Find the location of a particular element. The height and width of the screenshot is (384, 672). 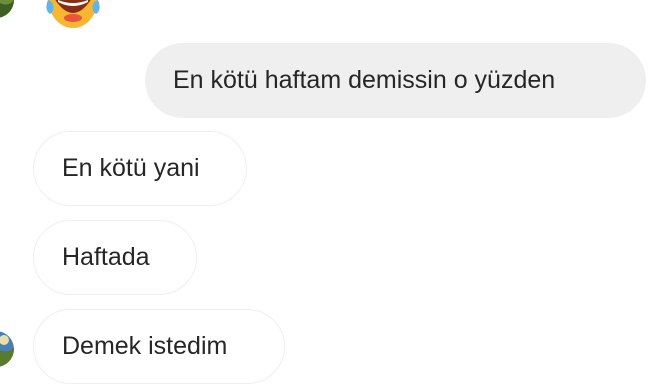

message-text: En kötü yani is located at coordinates (131, 168).